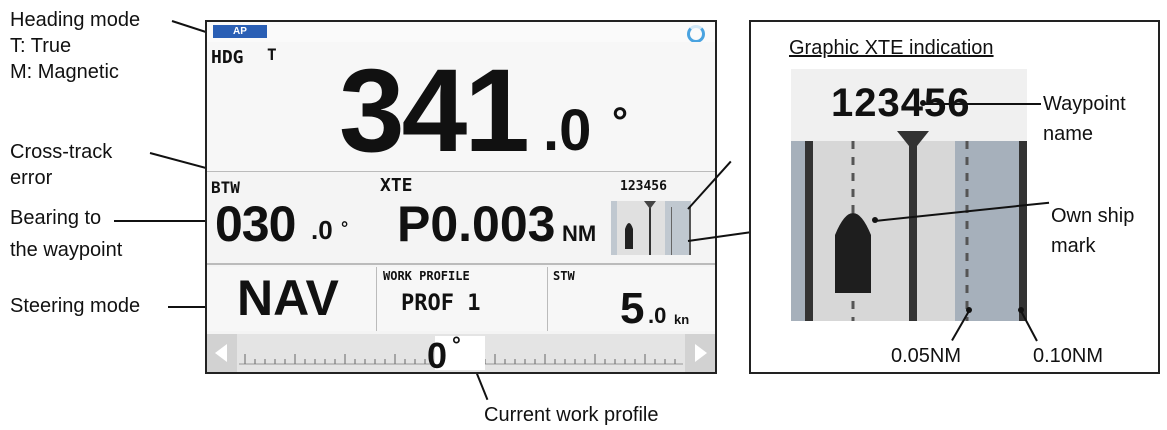 This screenshot has width=1167, height=430. I want to click on callout-heading-magnetic: M: Magnetic, so click(64, 72).